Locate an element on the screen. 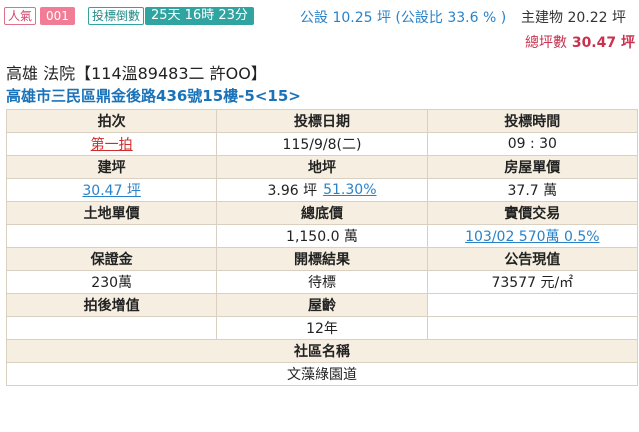 The width and height of the screenshot is (639, 432). reserve-price-header: 總底價 is located at coordinates (322, 213).